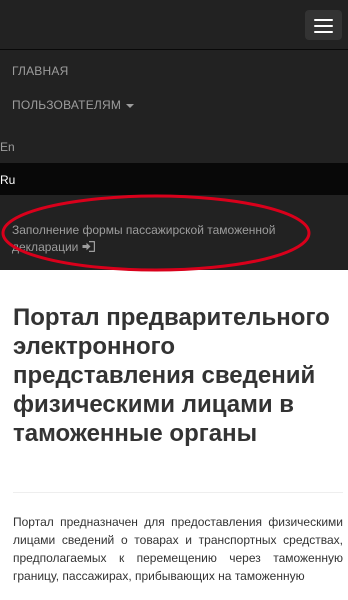 The width and height of the screenshot is (348, 600). What do you see at coordinates (40, 71) in the screenshot?
I see `nav-item-home: ГЛАВНАЯ` at bounding box center [40, 71].